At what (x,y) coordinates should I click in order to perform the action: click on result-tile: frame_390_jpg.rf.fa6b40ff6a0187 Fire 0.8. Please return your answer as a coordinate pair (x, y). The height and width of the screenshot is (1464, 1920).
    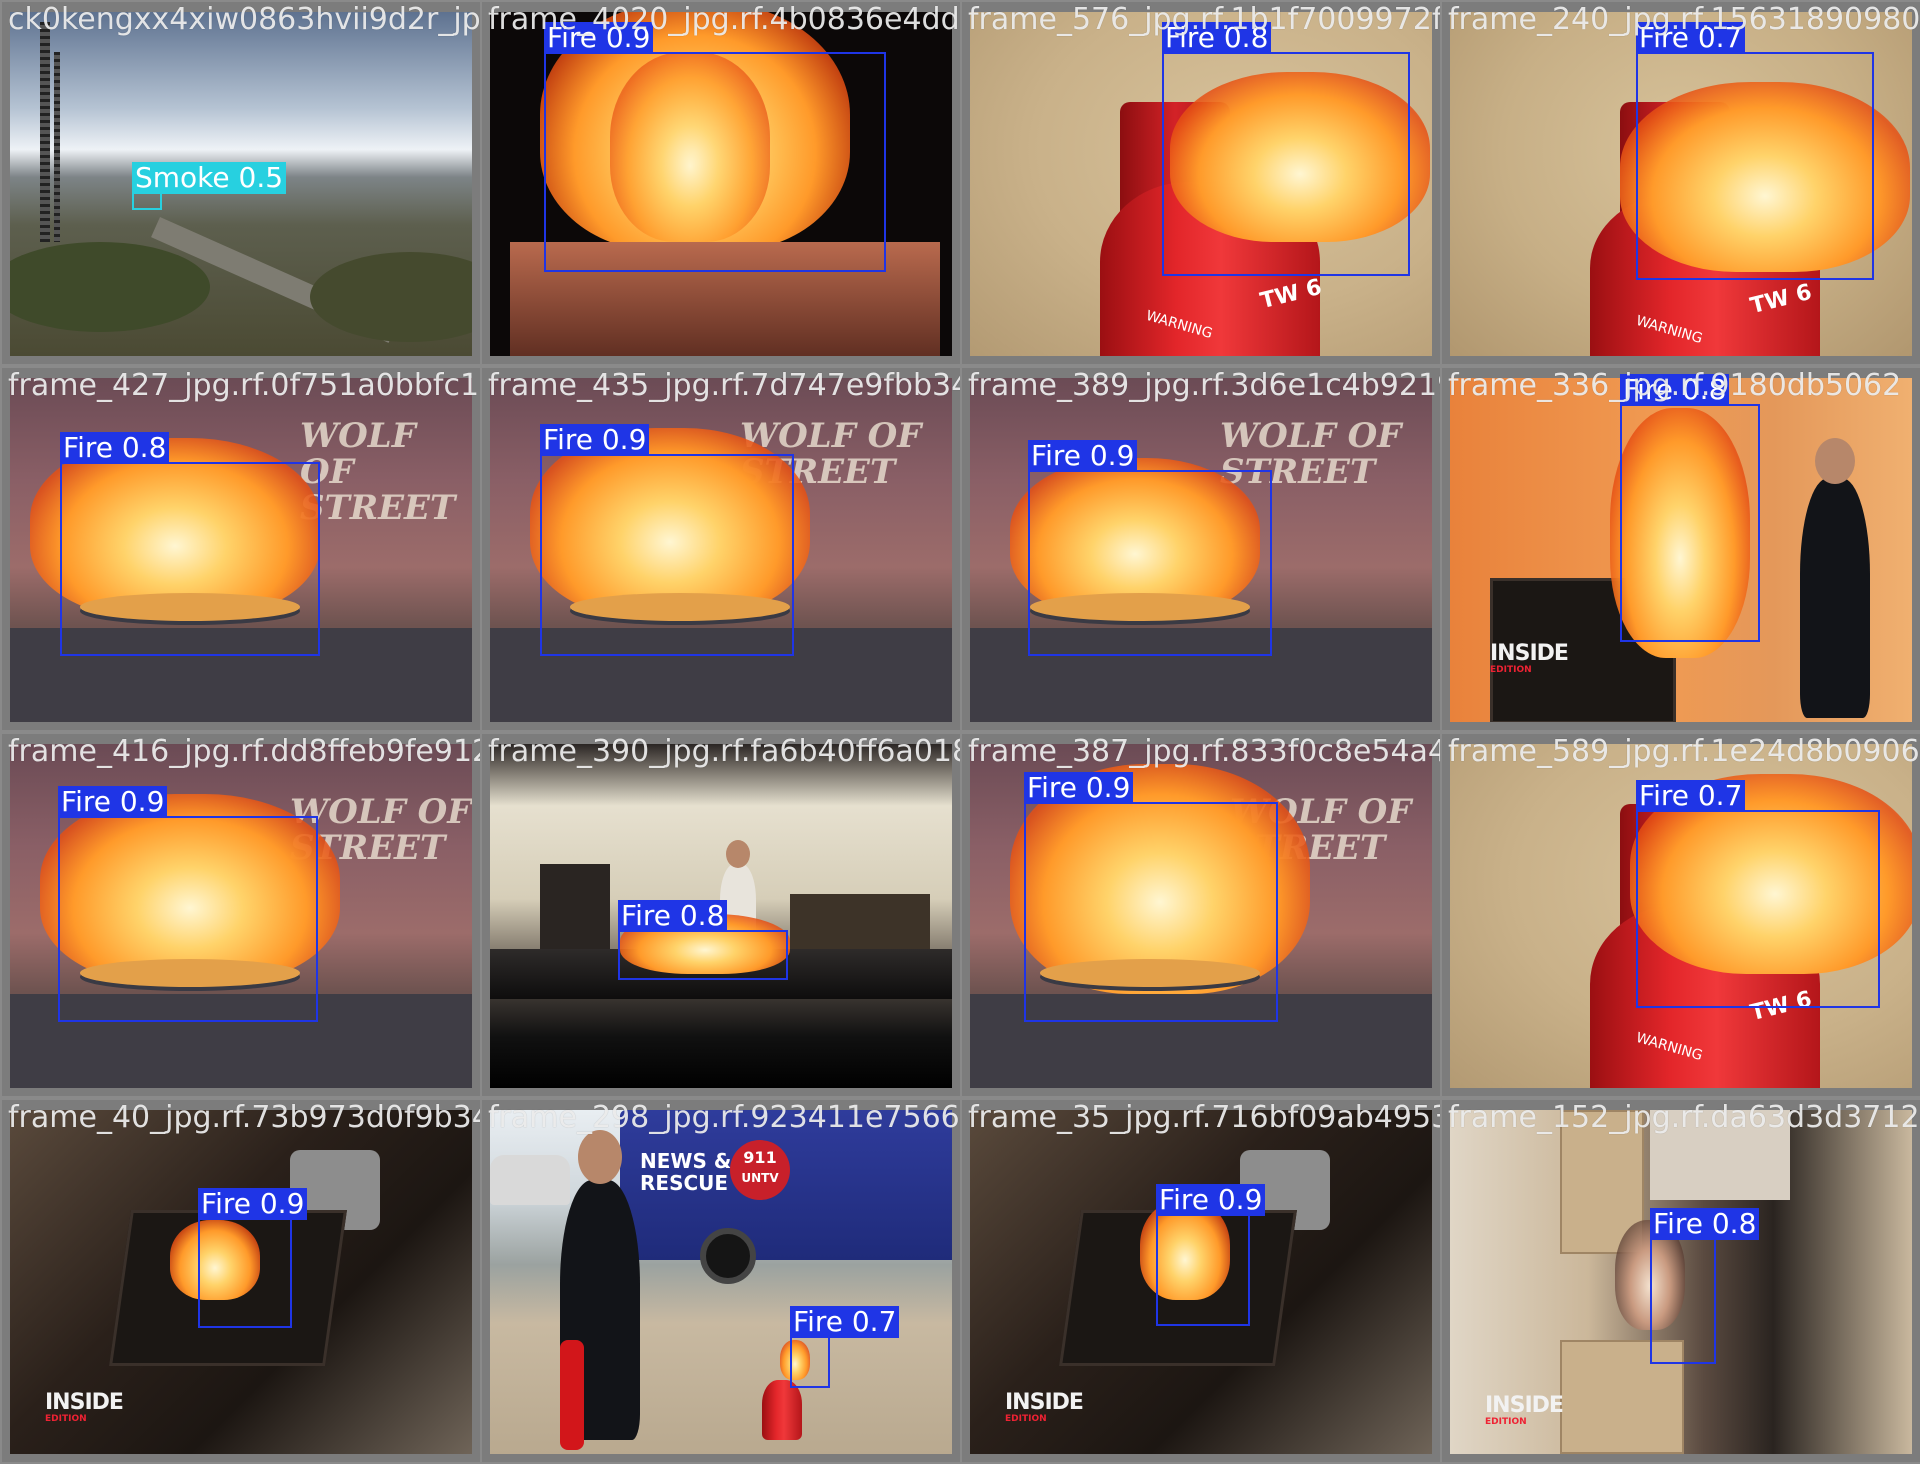
    Looking at the image, I should click on (721, 915).